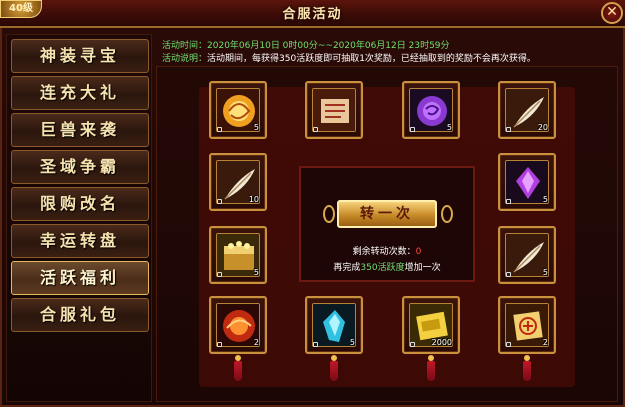 Image resolution: width=625 pixels, height=407 pixels. Describe the element at coordinates (80, 93) in the screenshot. I see `sidebar-item-recharge: 连充大礼` at that location.